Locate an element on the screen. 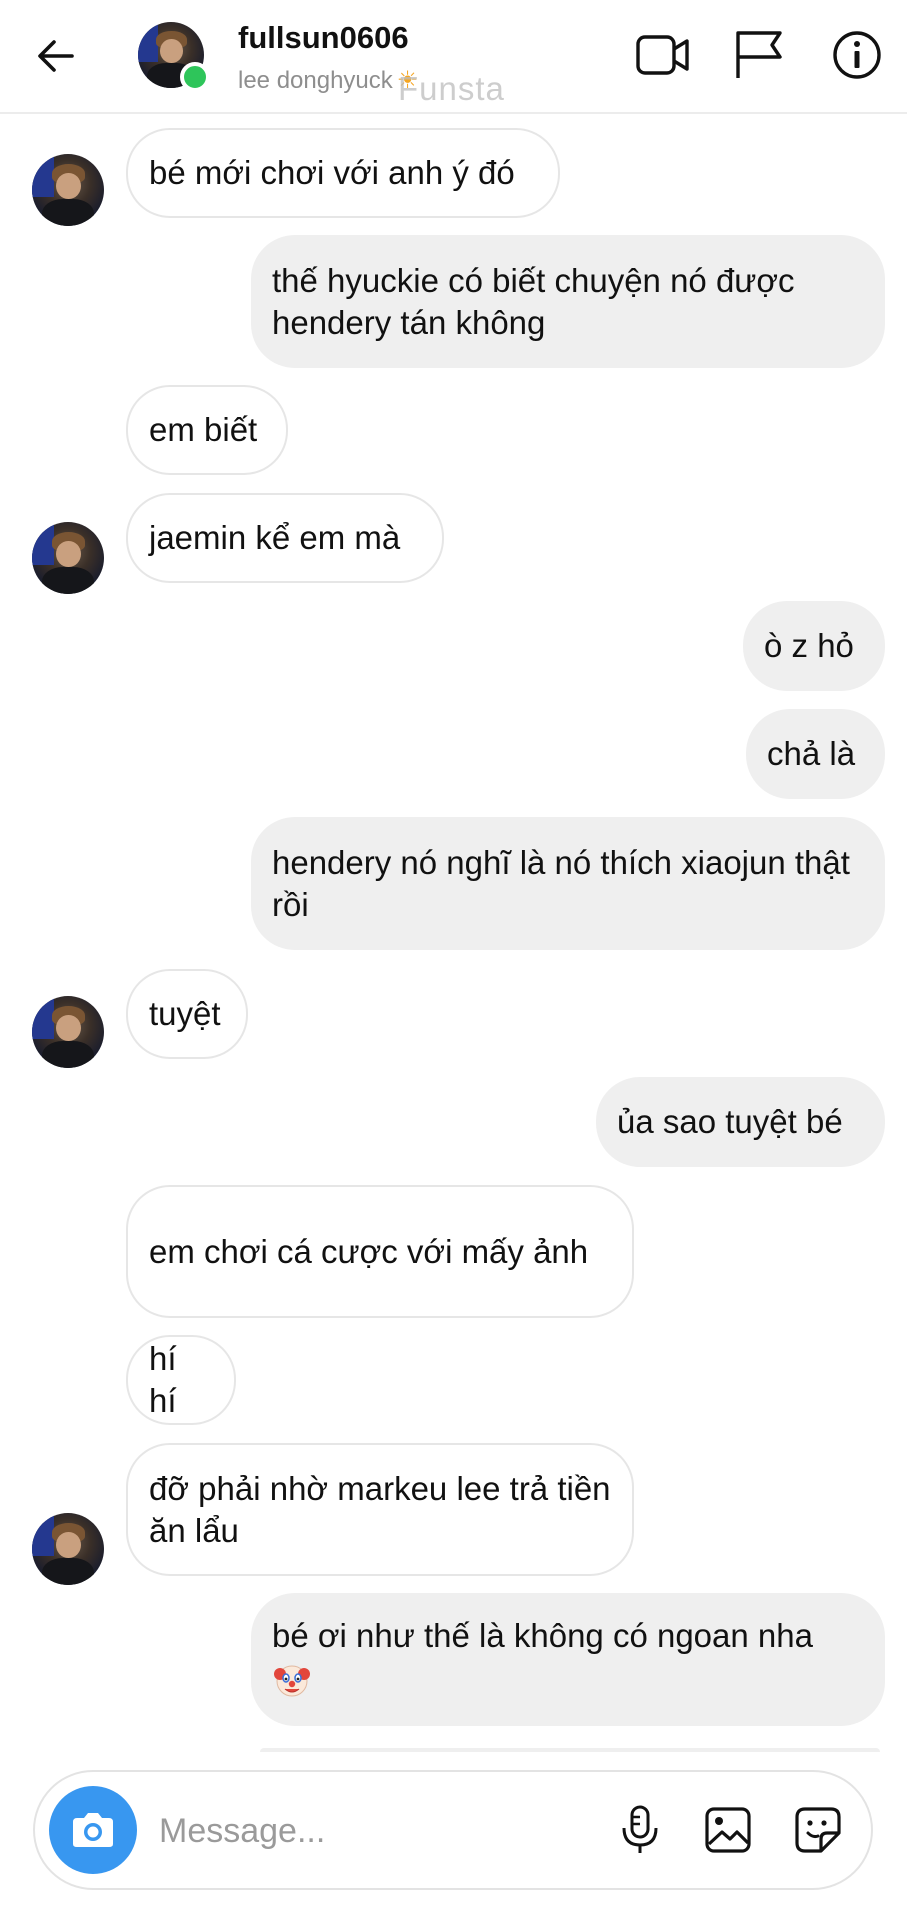 The height and width of the screenshot is (1920, 907). outgoing-message: chả là is located at coordinates (815, 754).